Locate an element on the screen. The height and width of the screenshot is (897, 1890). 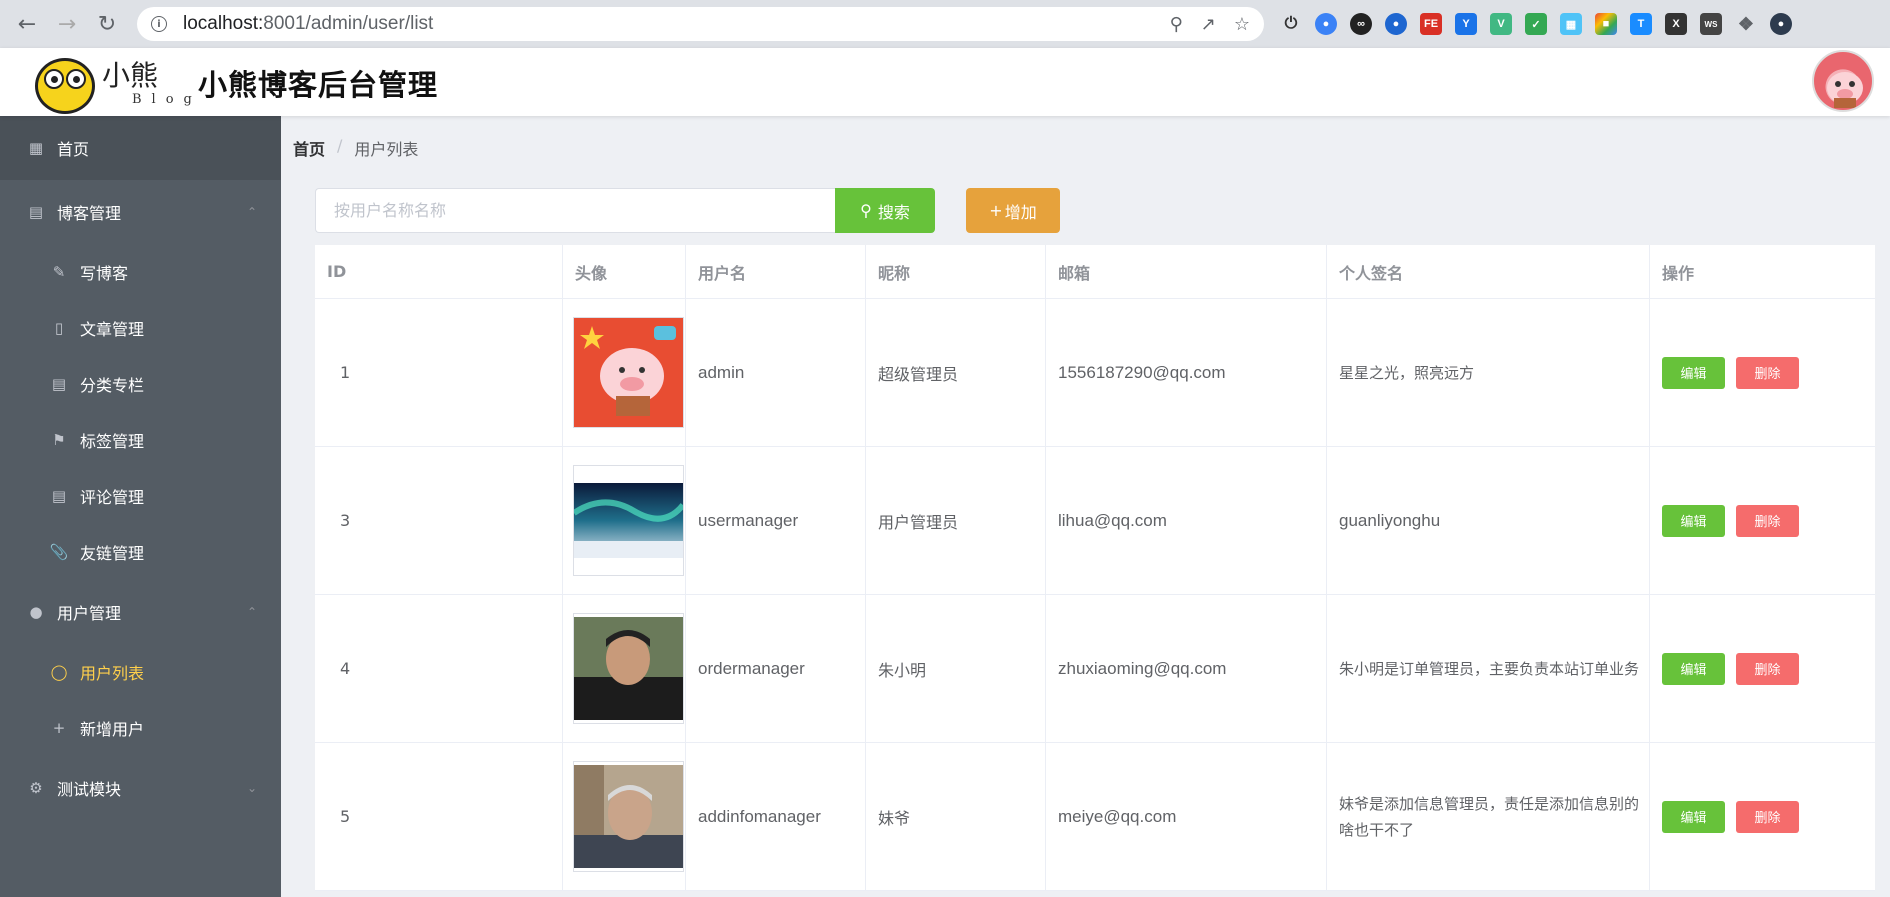
sidebar-item-user-list: ◯ 用户列表 is located at coordinates (140, 672).